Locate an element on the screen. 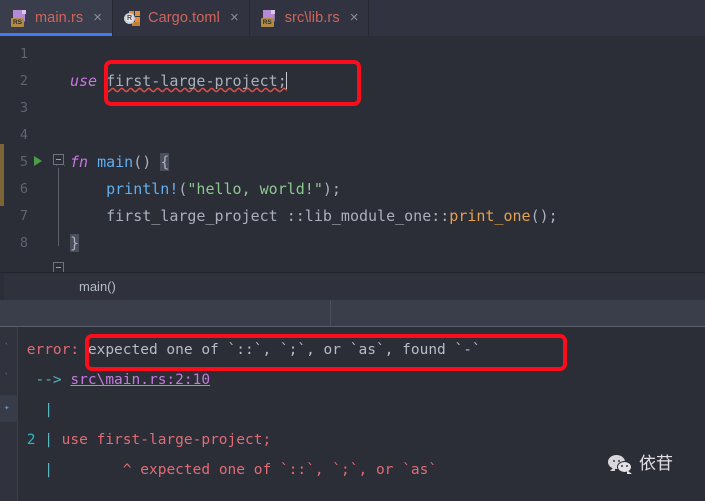 The image size is (705, 501). tab-cargo-toml: R Cargo.toml × is located at coordinates (181, 18).